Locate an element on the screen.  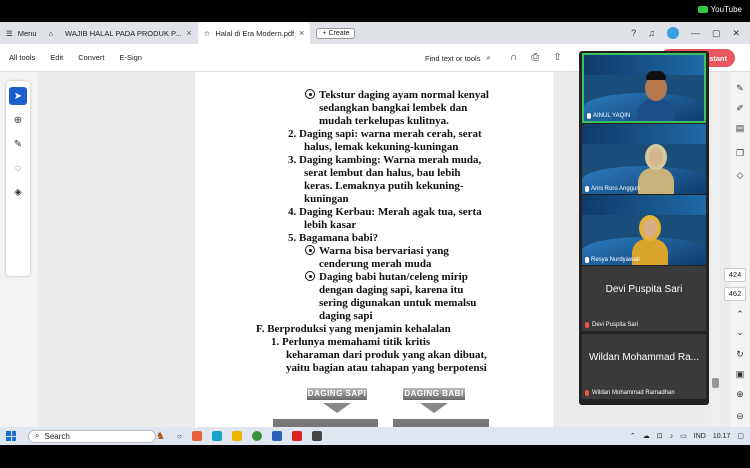
taskbar-search: ⌕ Search is located at coordinates (92, 436).